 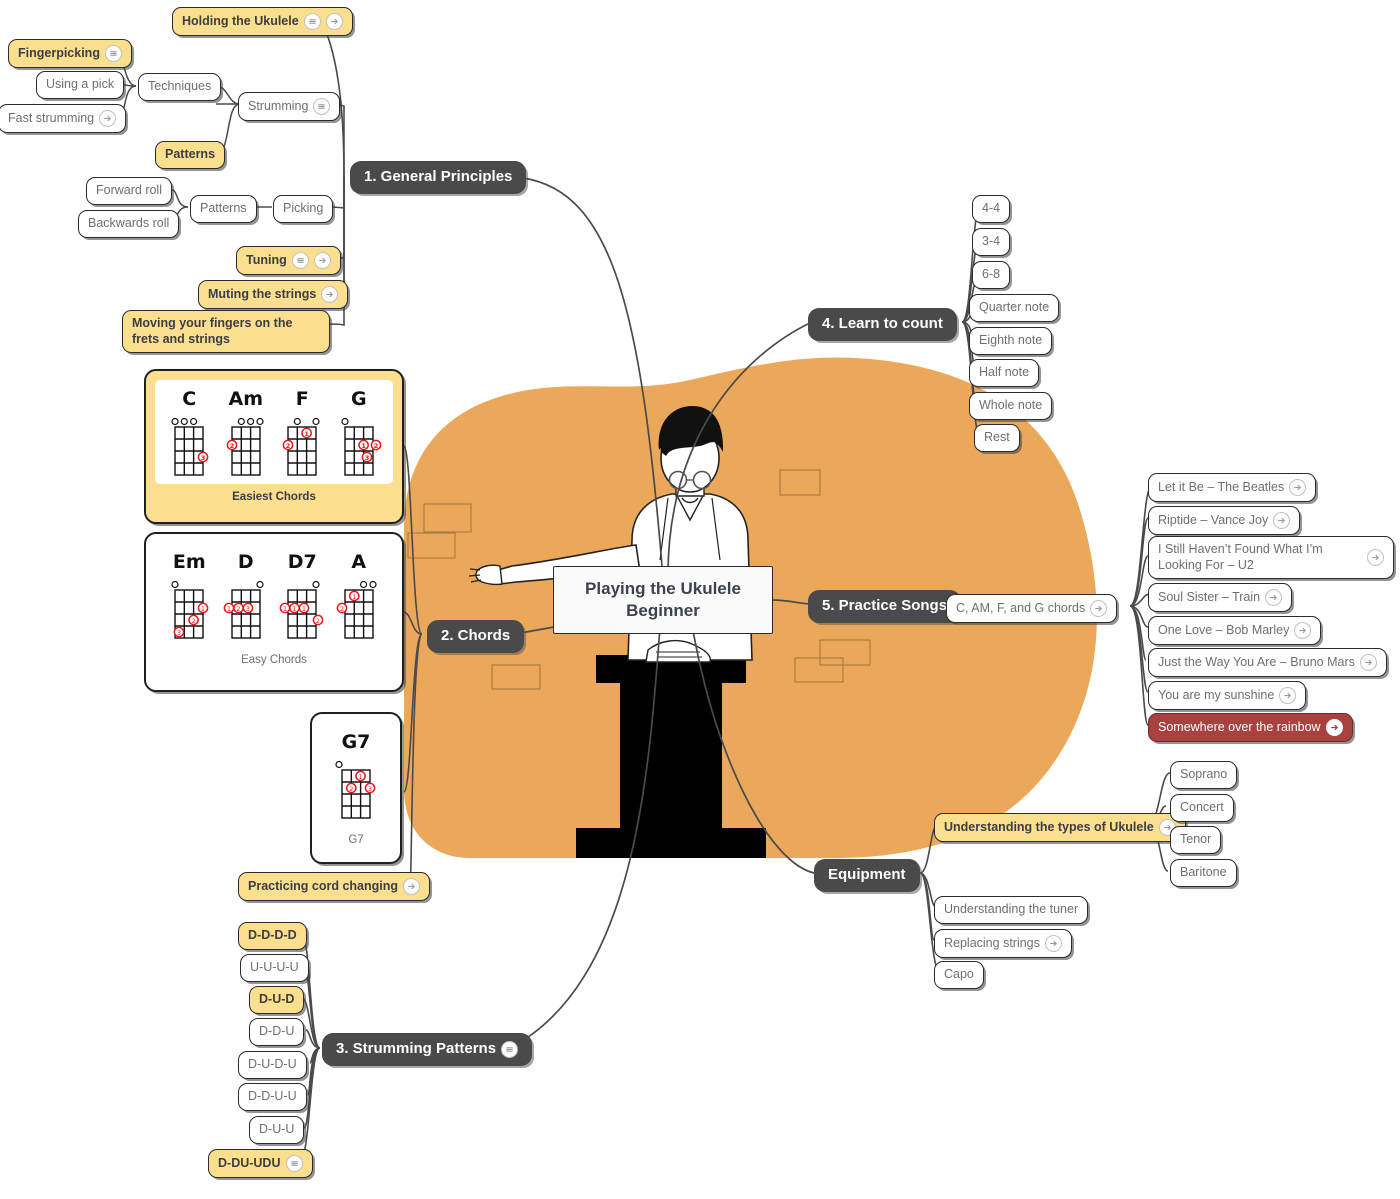 I want to click on node-strumming: Strumming, so click(x=289, y=106).